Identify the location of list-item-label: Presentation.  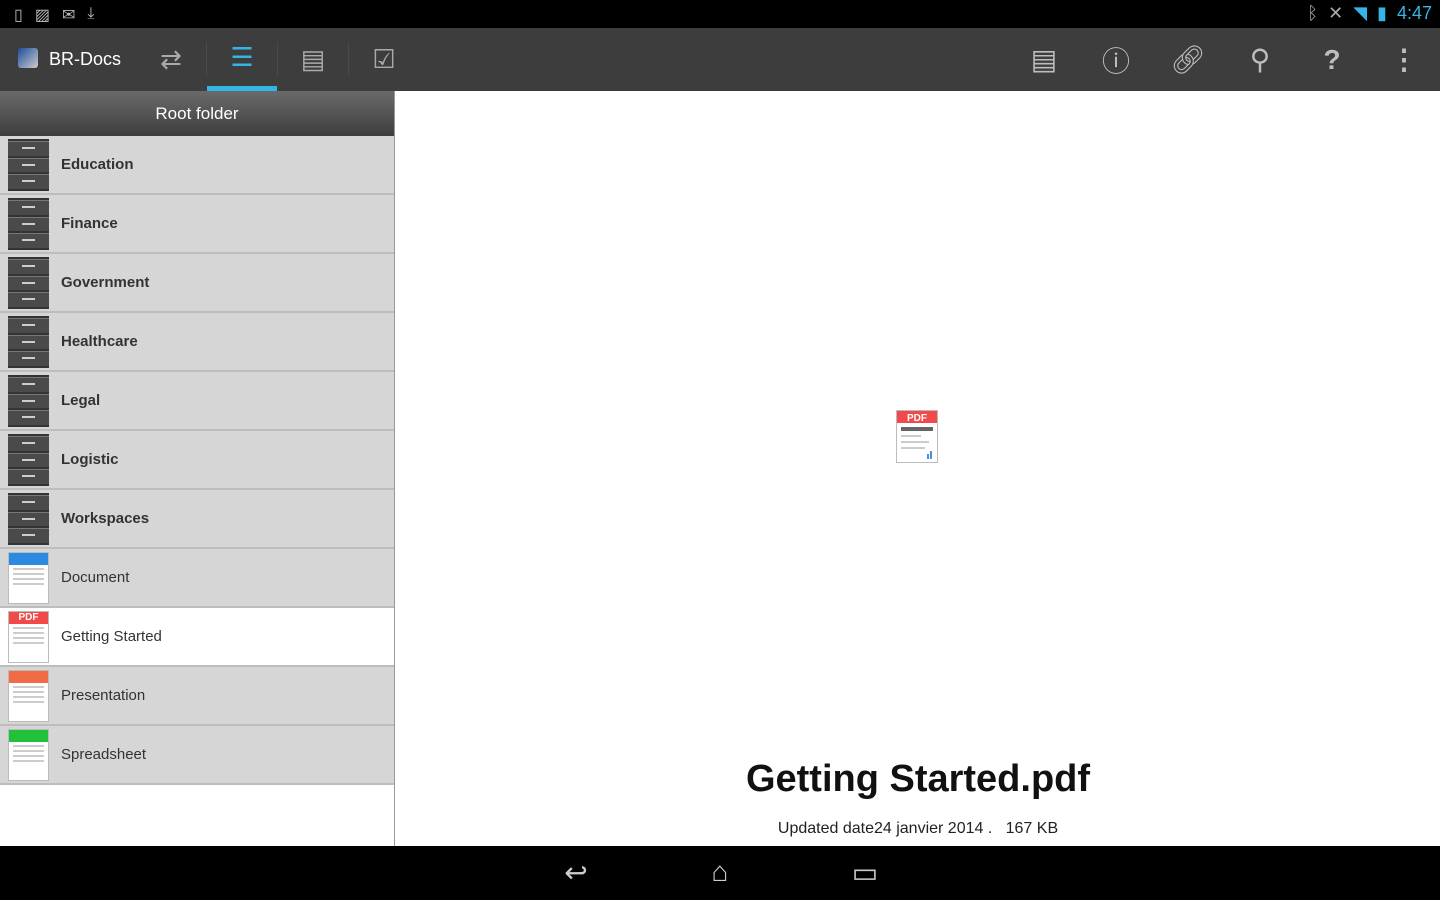
(103, 695).